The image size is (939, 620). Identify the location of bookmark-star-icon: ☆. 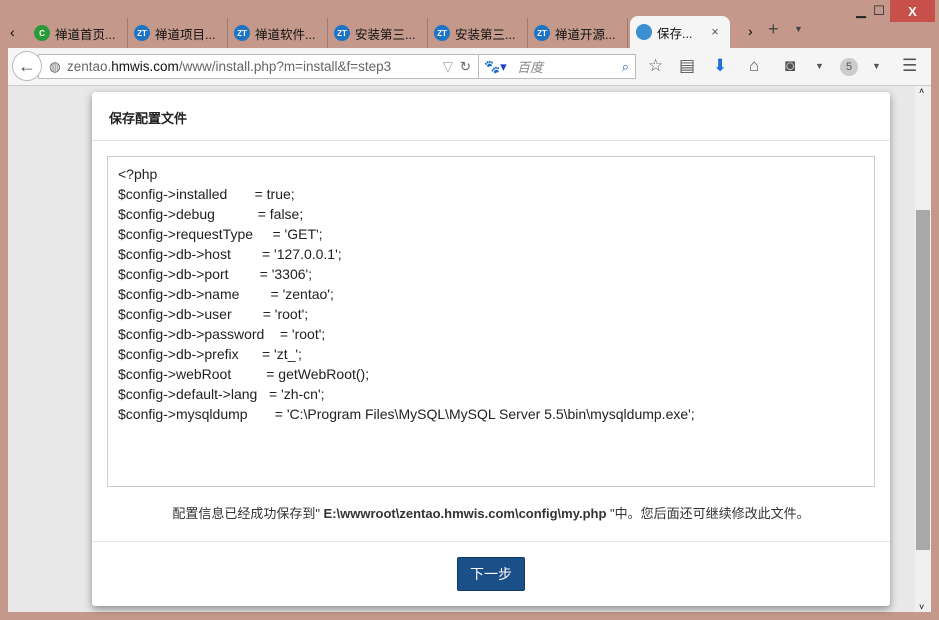
(655, 66).